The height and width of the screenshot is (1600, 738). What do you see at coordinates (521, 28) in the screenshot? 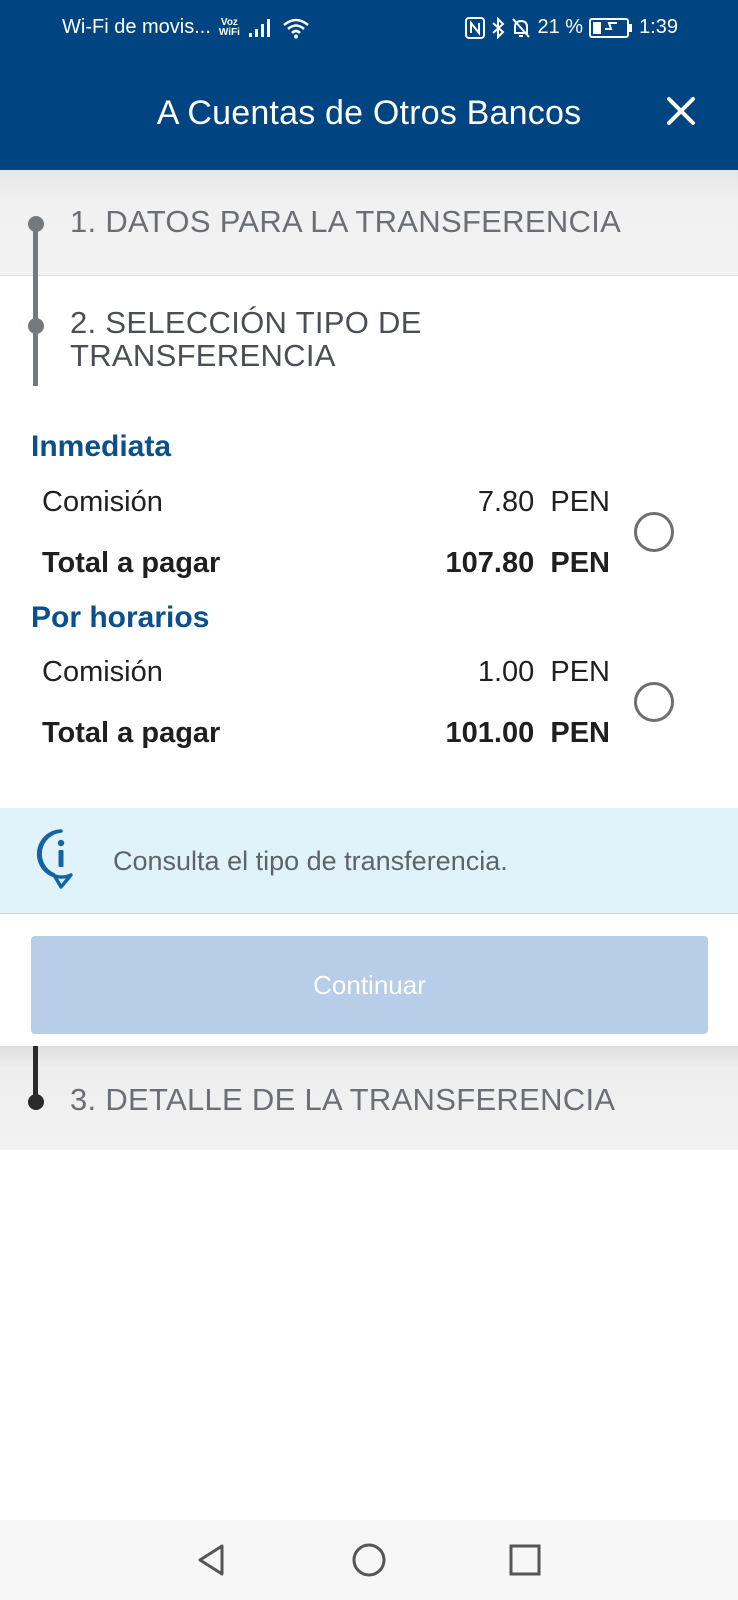
I see `mute-icon` at bounding box center [521, 28].